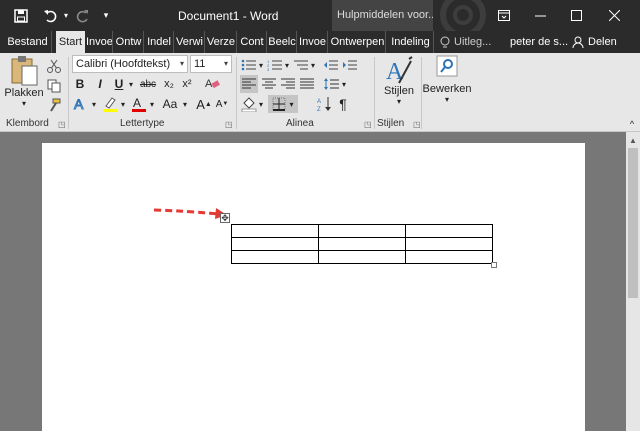 This screenshot has width=640, height=431. Describe the element at coordinates (54, 105) in the screenshot. I see `format-painter-icon` at that location.